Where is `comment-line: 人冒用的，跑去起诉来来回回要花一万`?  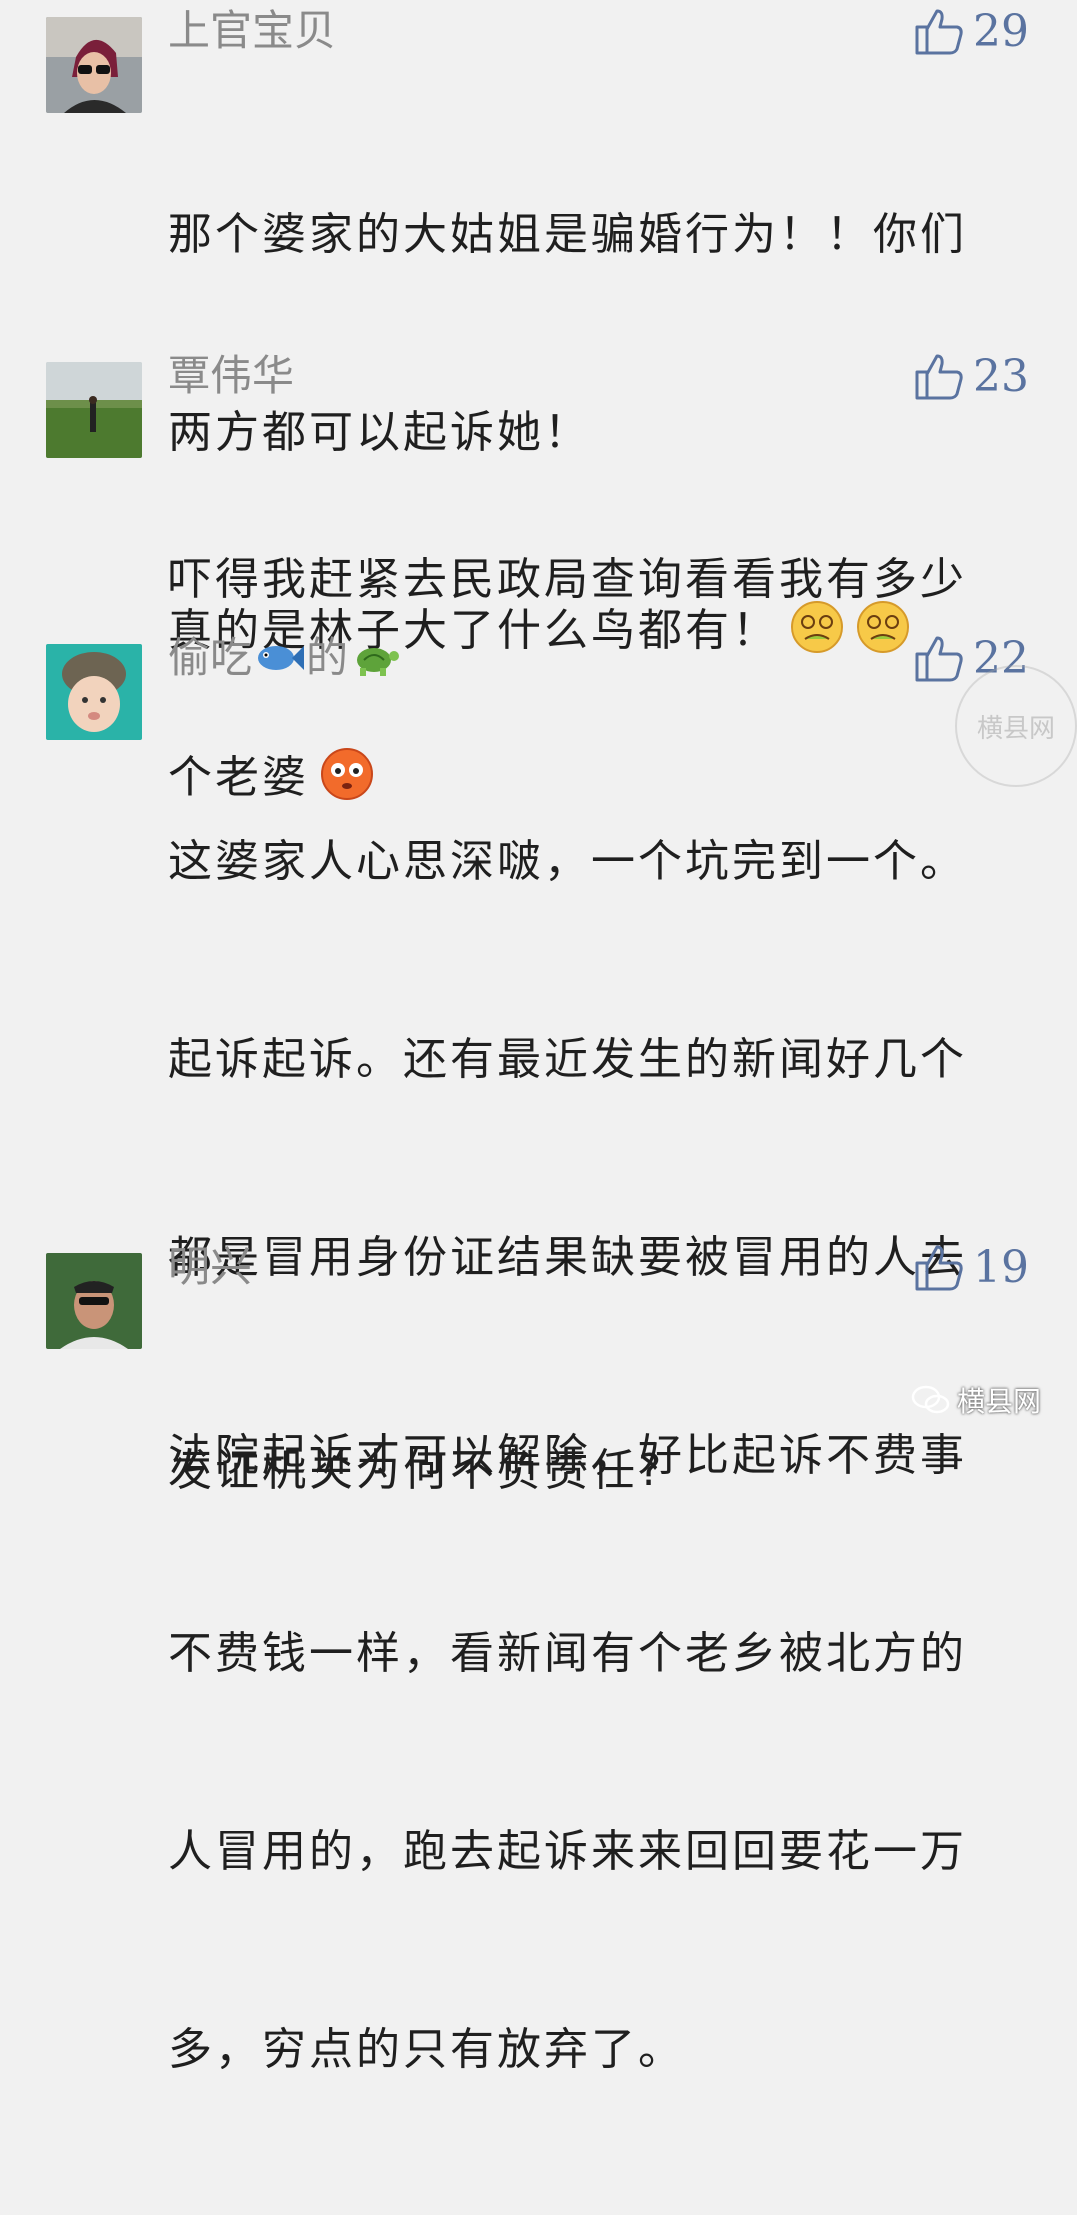
comment-line: 人冒用的，跑去起诉来来回回要花一万 is located at coordinates (567, 1851).